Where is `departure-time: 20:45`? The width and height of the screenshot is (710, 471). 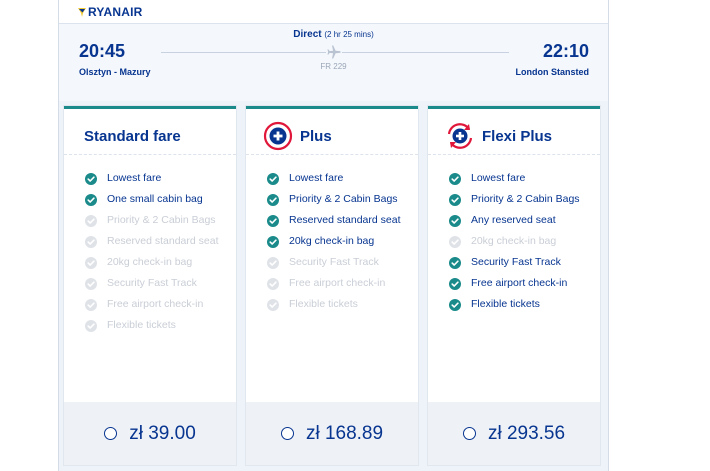
departure-time: 20:45 is located at coordinates (102, 51).